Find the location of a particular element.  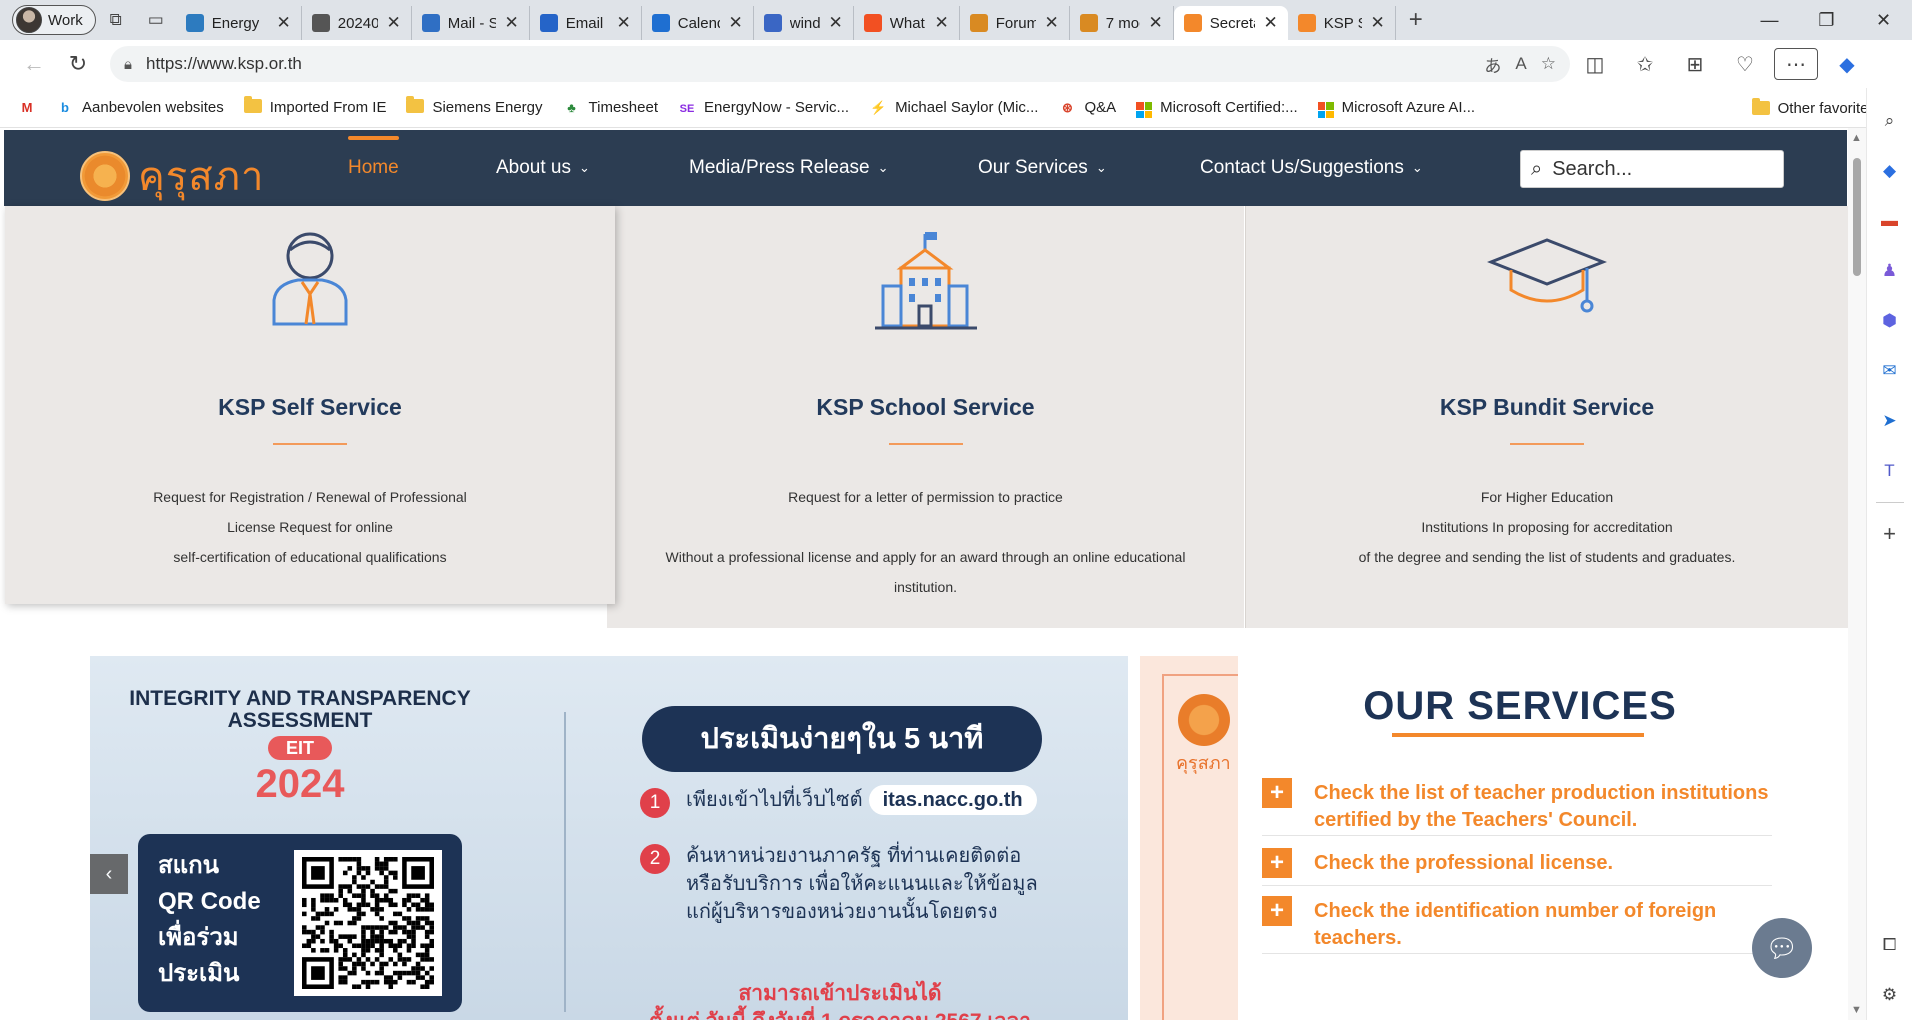

screenshot-icon: ⧠ is located at coordinates (1890, 945).